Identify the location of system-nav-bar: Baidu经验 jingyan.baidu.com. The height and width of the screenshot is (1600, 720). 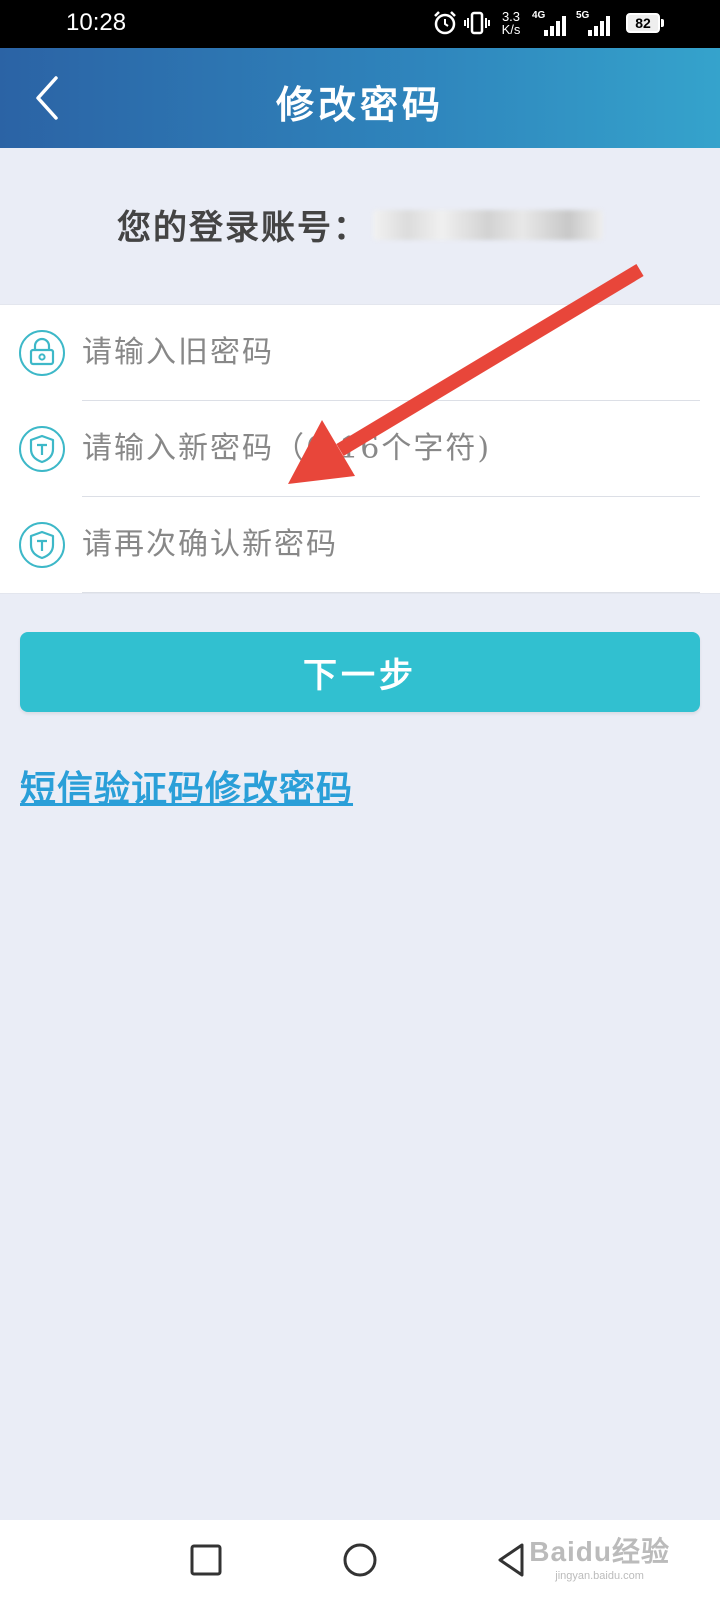
(360, 1560).